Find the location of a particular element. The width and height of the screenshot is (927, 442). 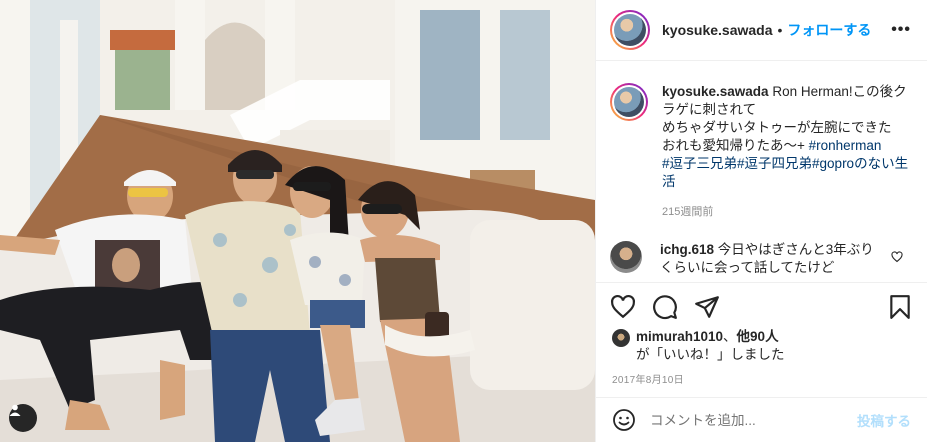

comment-like-heart-icon is located at coordinates (897, 258).